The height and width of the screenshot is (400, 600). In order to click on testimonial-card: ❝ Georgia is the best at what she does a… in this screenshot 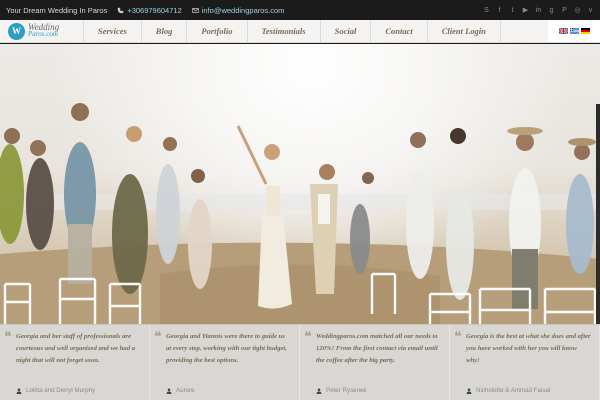, I will do `click(525, 362)`.